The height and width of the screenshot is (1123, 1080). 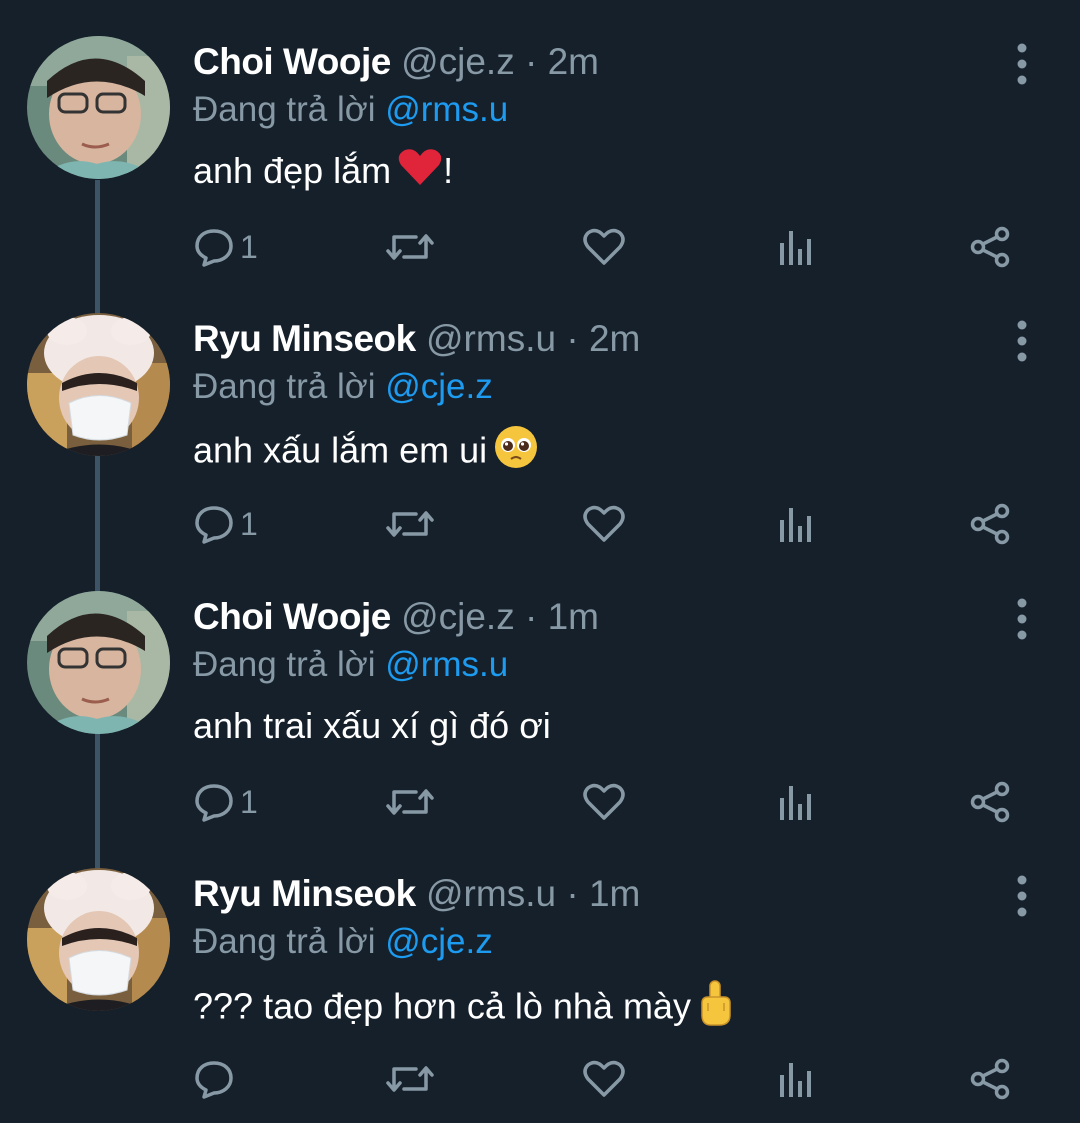 I want to click on tweet-header: Ryu Minseok @rms.u · 1m, so click(x=416, y=894).